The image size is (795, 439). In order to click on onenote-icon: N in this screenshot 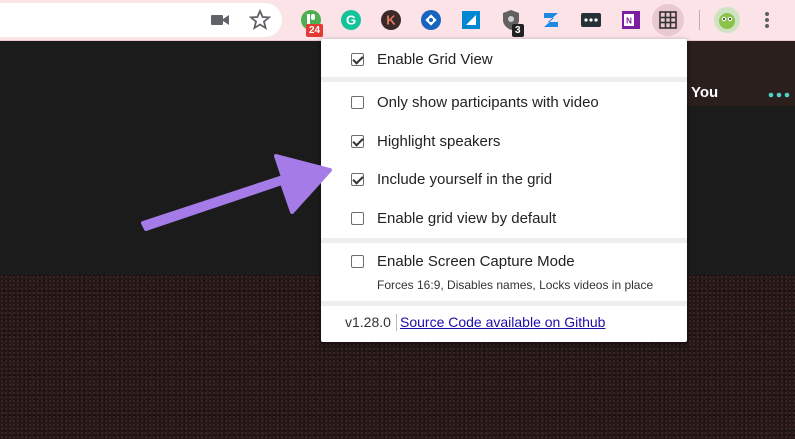, I will do `click(631, 20)`.